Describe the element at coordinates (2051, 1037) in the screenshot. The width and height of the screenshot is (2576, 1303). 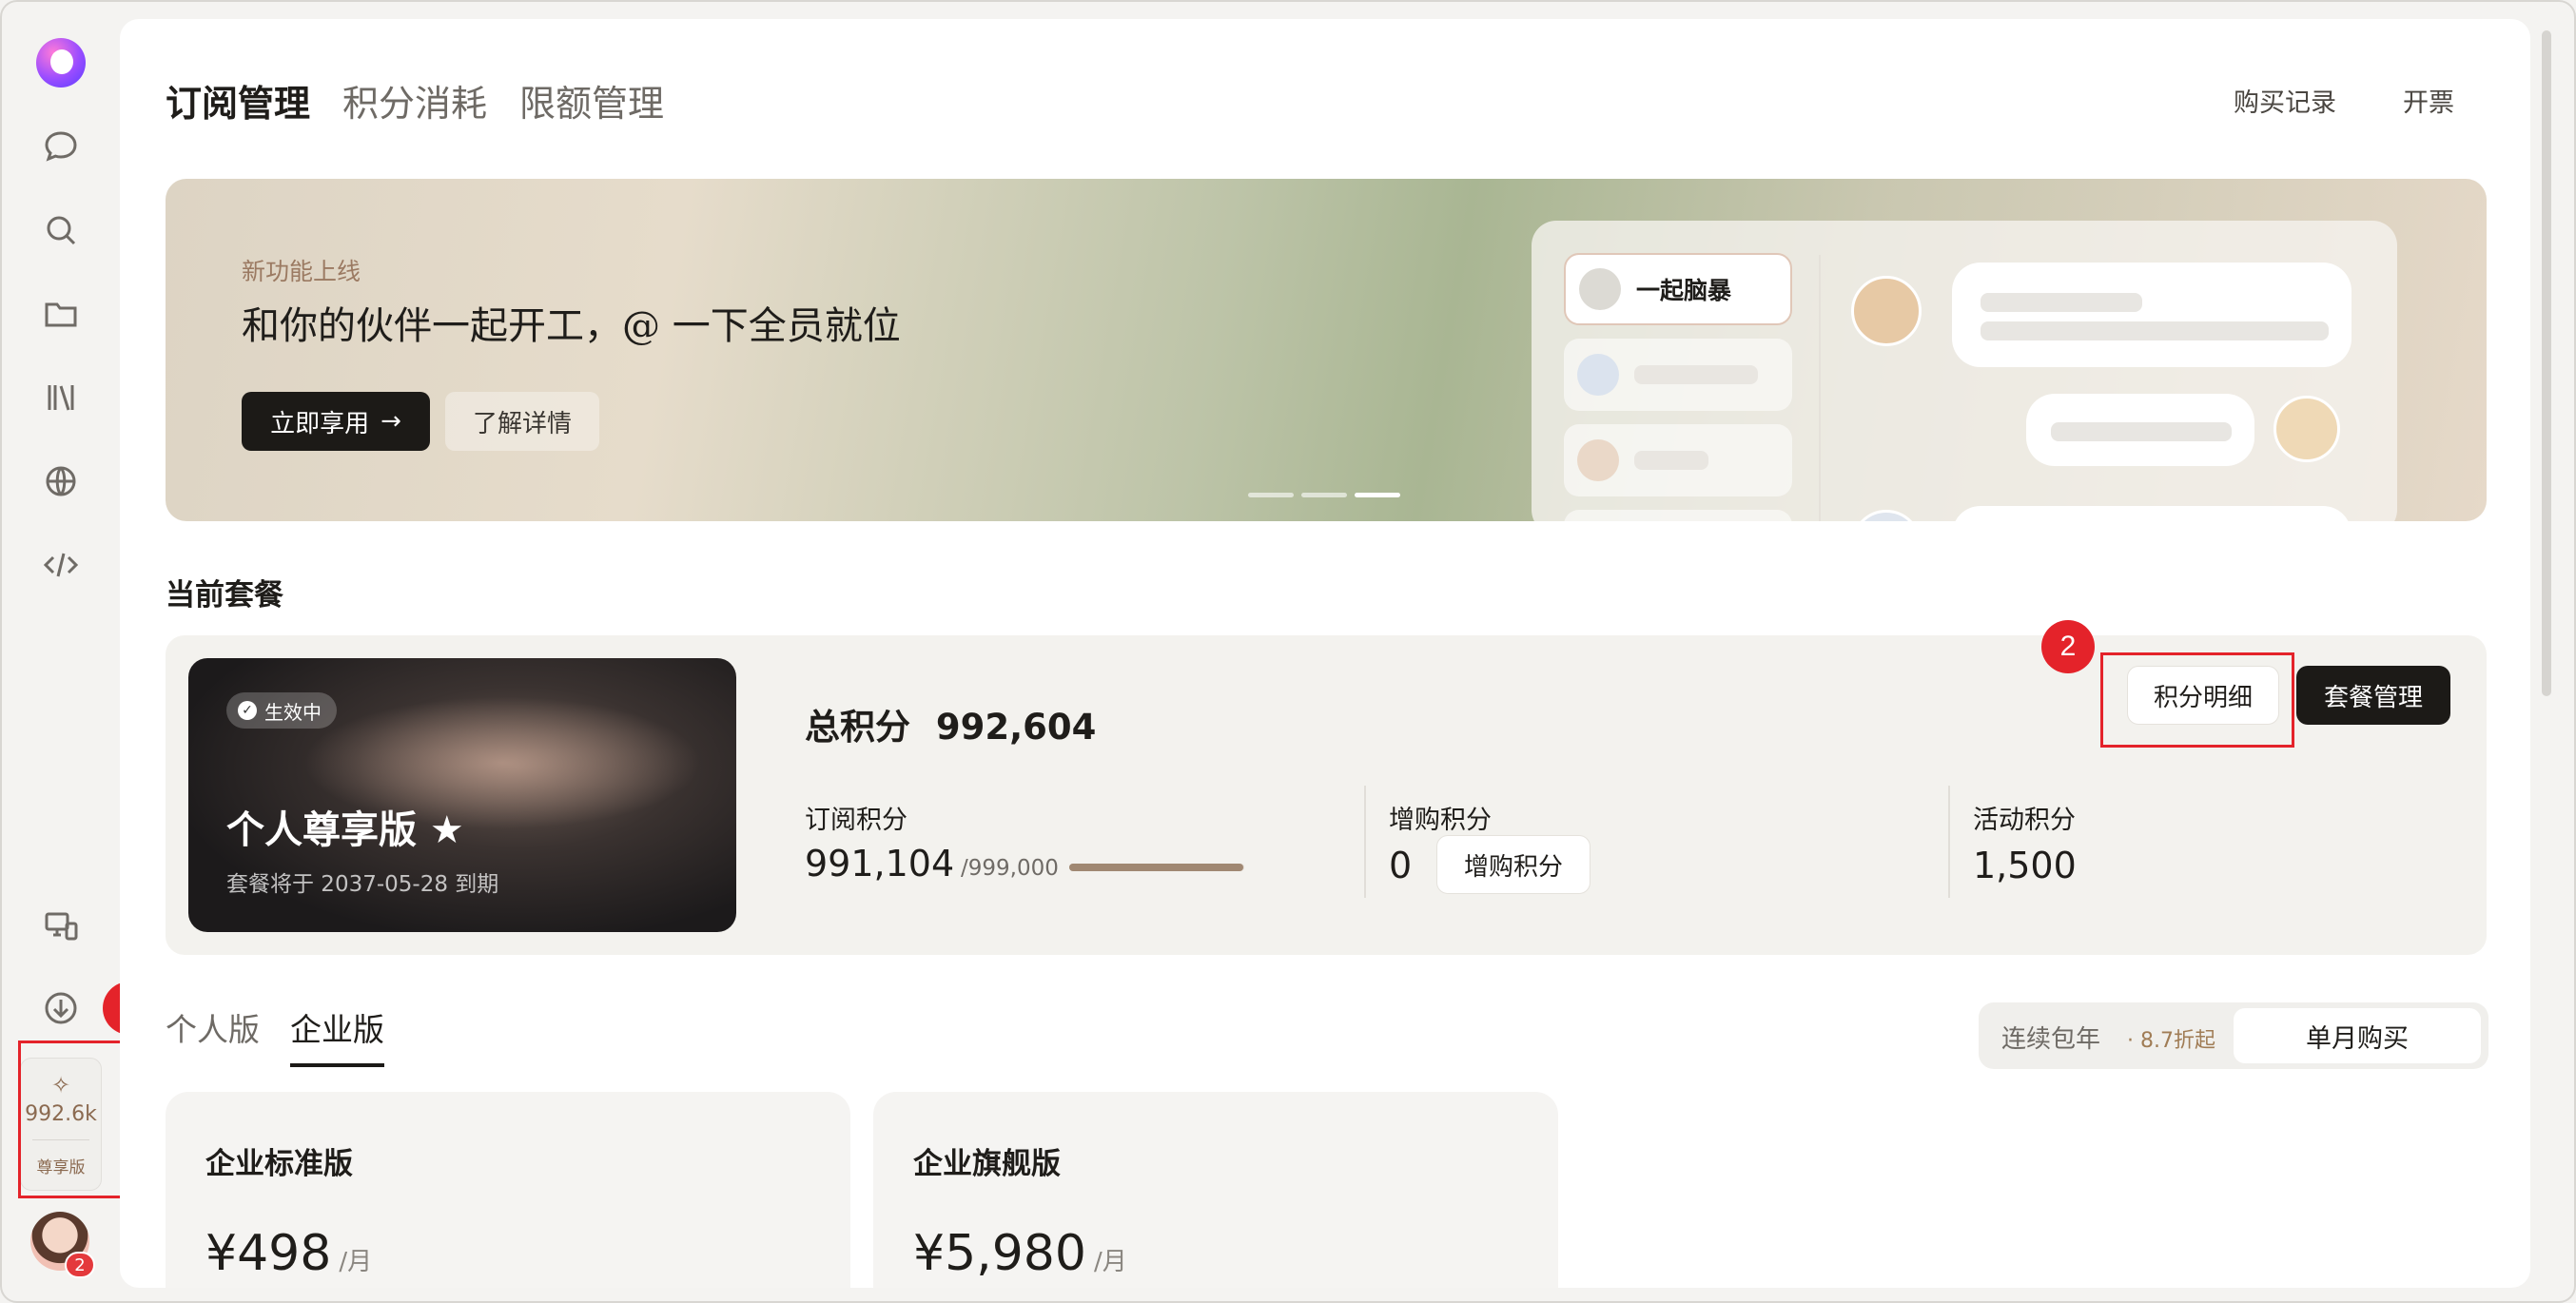
I see `billing-annual-option: 连续包年` at that location.